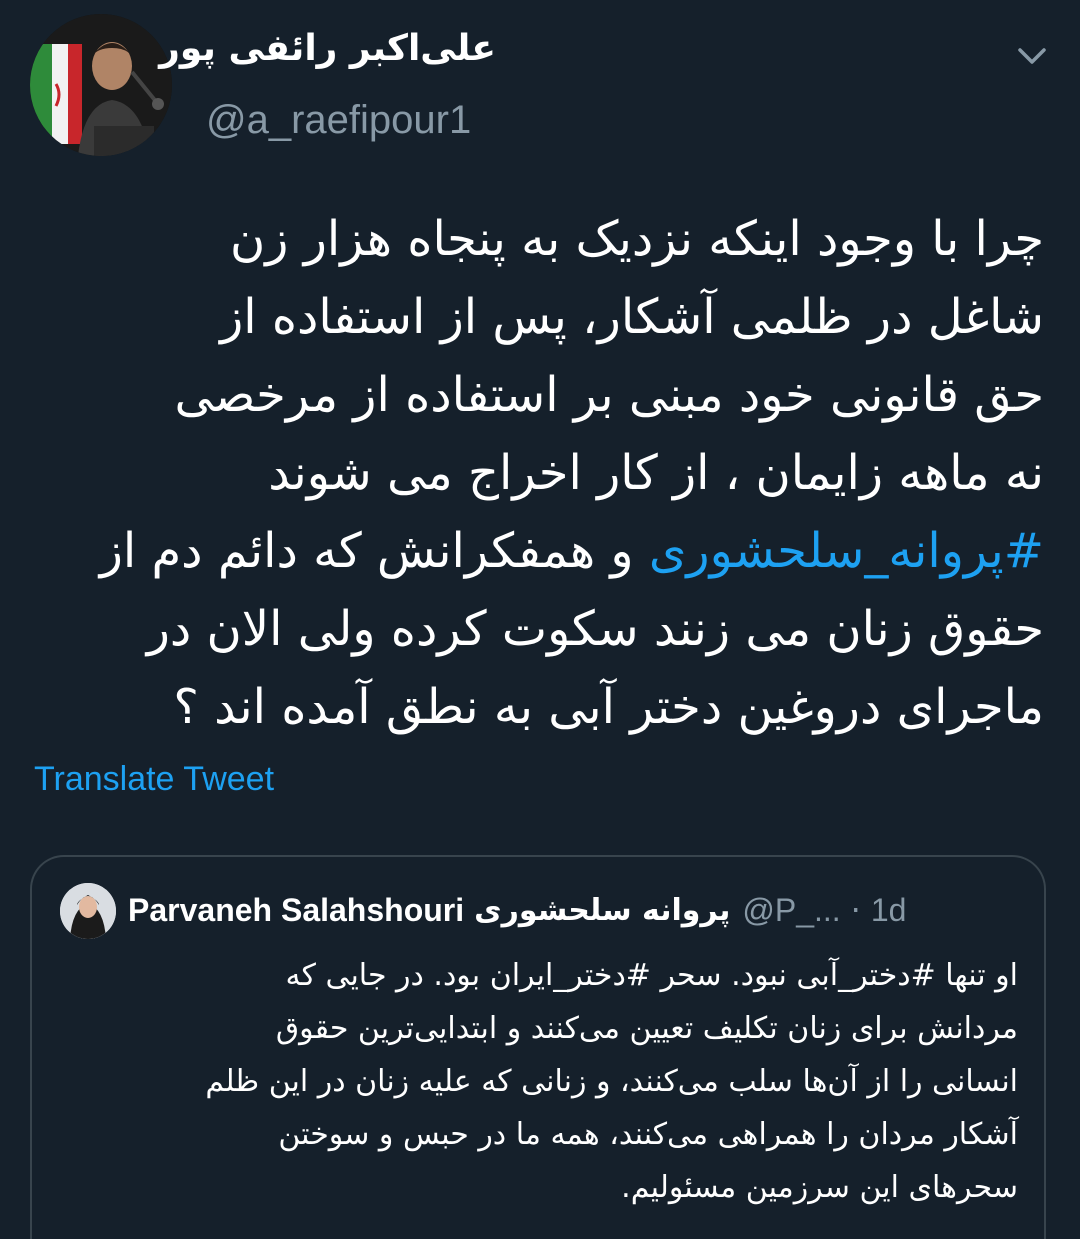 This screenshot has width=1080, height=1239. I want to click on tweet-line: شاغل در ظلمی آشکار، پس از استفاده از, so click(632, 317).